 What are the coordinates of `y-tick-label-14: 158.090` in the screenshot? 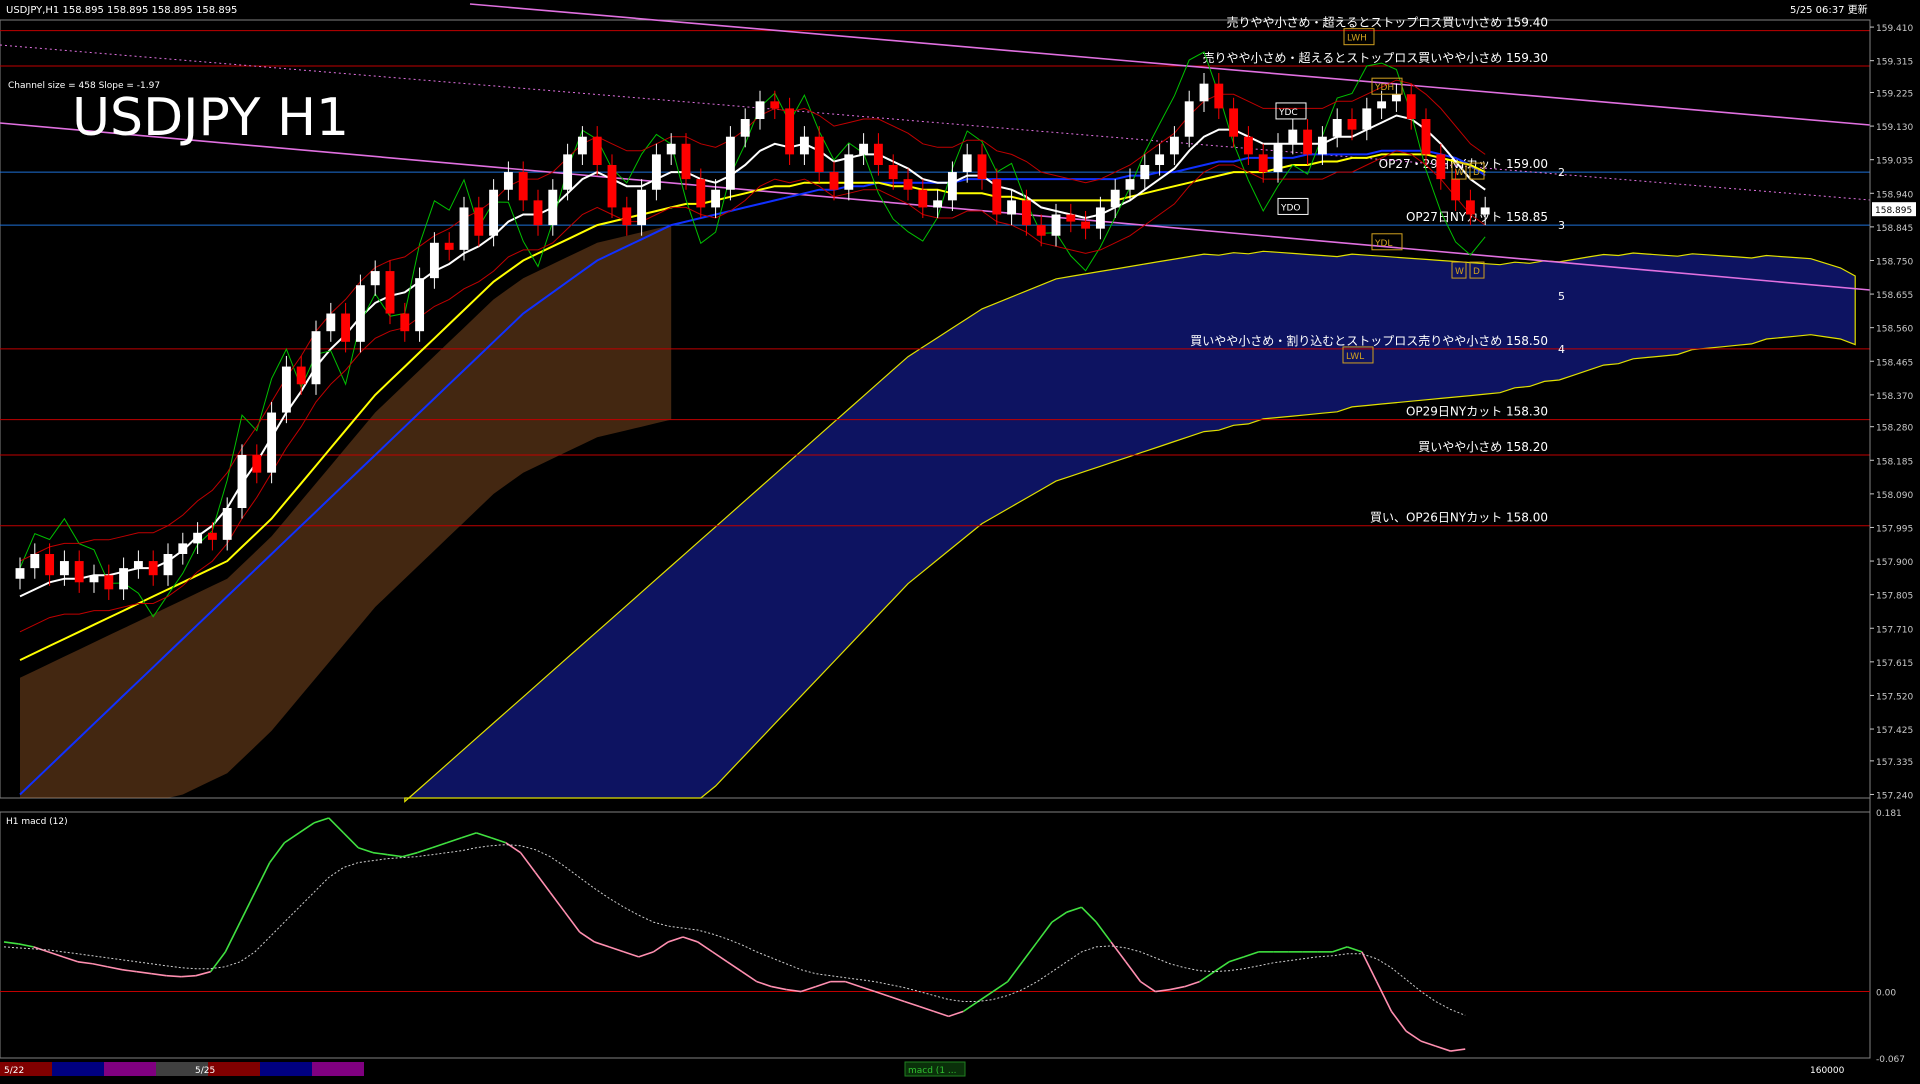 It's located at (1894, 496).